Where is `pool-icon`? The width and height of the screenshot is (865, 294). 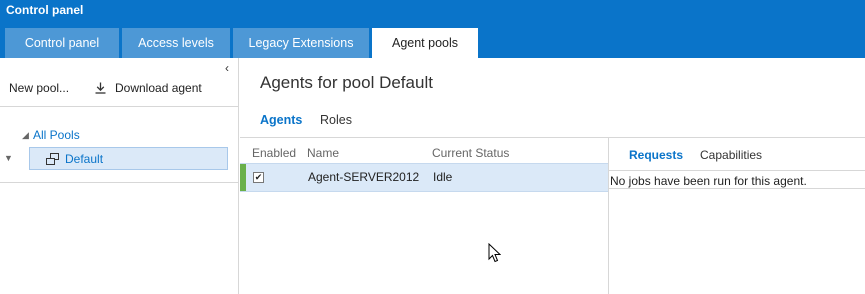
pool-icon is located at coordinates (52, 159).